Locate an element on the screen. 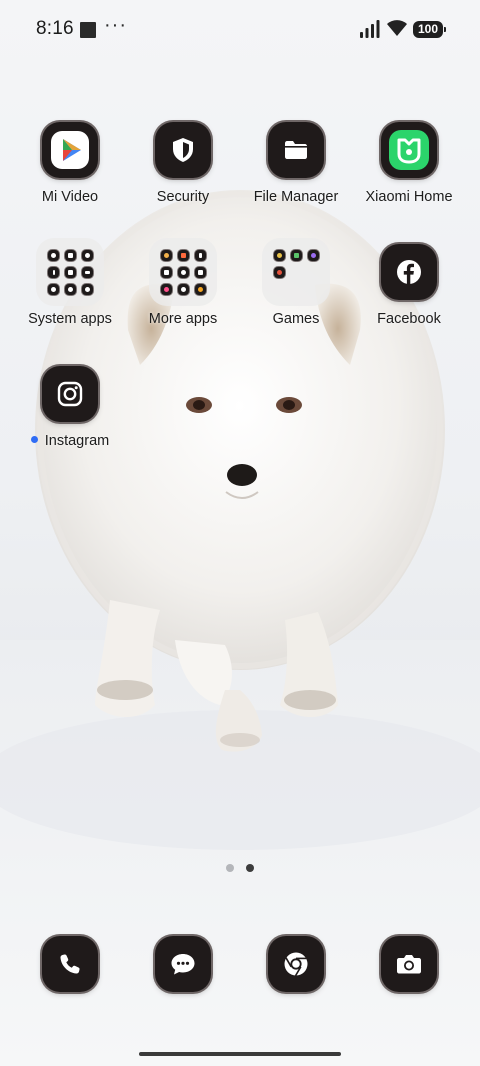  dock-phone is located at coordinates (70, 984).